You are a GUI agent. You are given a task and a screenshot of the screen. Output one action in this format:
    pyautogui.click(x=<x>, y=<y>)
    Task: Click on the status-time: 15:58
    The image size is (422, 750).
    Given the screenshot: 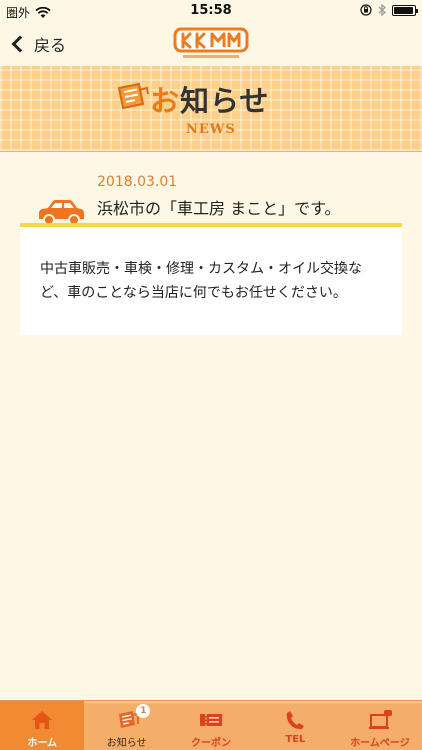 What is the action you would take?
    pyautogui.click(x=211, y=10)
    